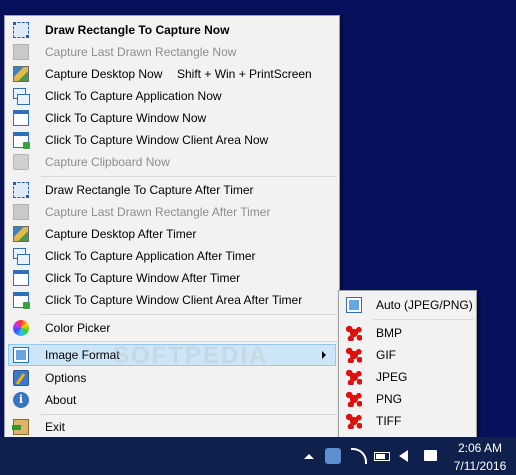 The height and width of the screenshot is (475, 516). What do you see at coordinates (137, 30) in the screenshot?
I see `menu-item-label: Draw Rectangle To Capture Now` at bounding box center [137, 30].